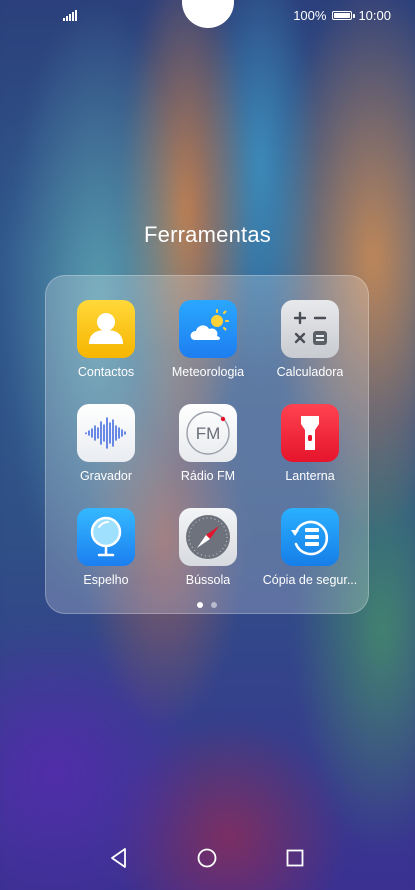 Image resolution: width=415 pixels, height=890 pixels. I want to click on radio-fm-icon: FM, so click(208, 433).